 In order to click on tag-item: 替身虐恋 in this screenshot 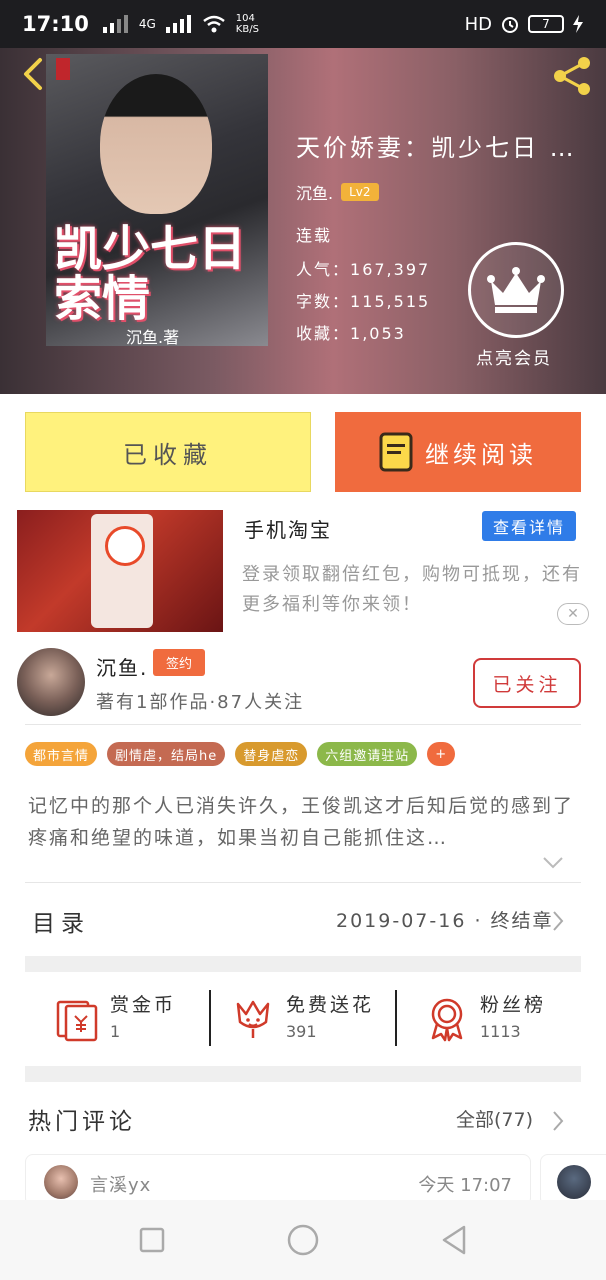, I will do `click(271, 754)`.